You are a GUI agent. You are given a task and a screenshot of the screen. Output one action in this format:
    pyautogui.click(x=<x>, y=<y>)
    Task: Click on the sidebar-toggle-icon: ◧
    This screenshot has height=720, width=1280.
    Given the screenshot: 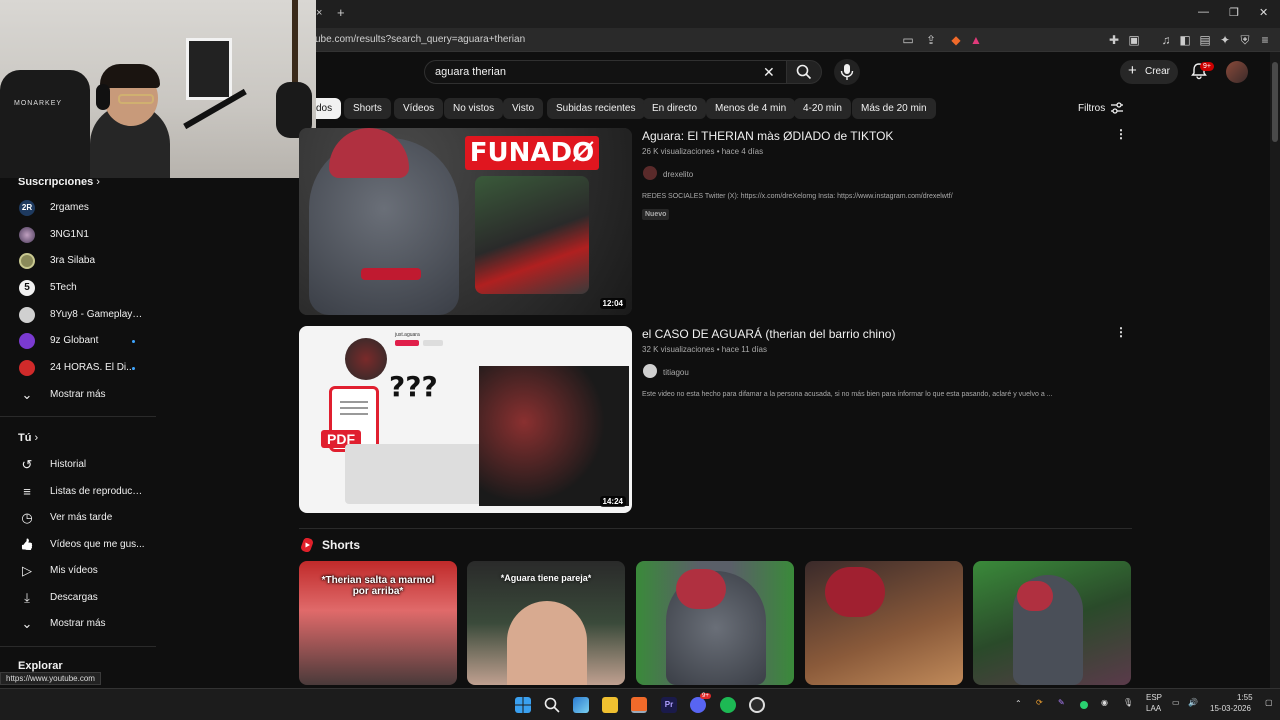 What is the action you would take?
    pyautogui.click(x=1185, y=40)
    